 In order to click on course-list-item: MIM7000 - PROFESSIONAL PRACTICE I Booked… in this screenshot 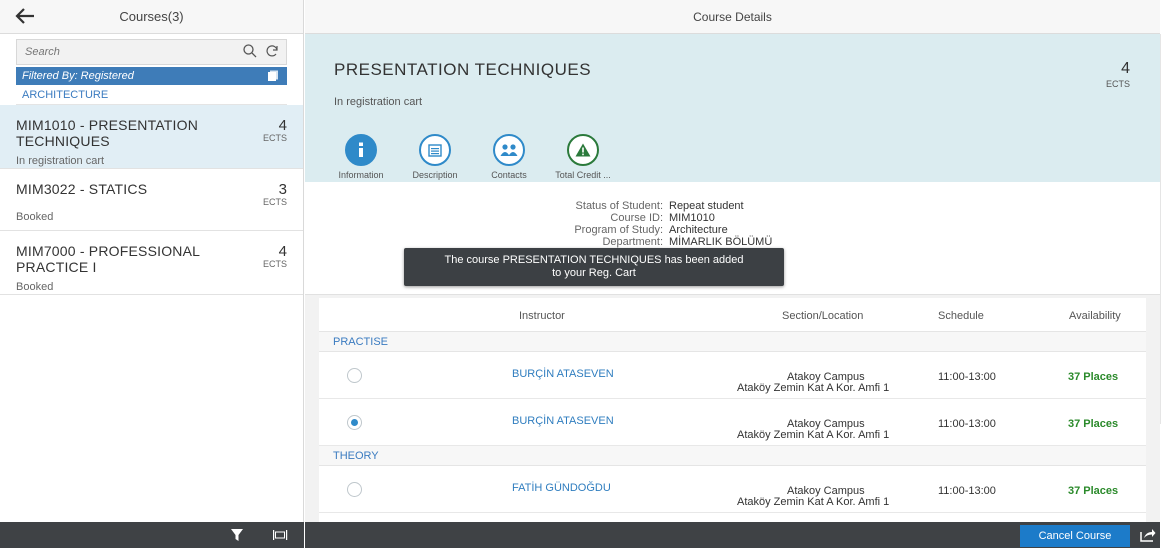, I will do `click(151, 263)`.